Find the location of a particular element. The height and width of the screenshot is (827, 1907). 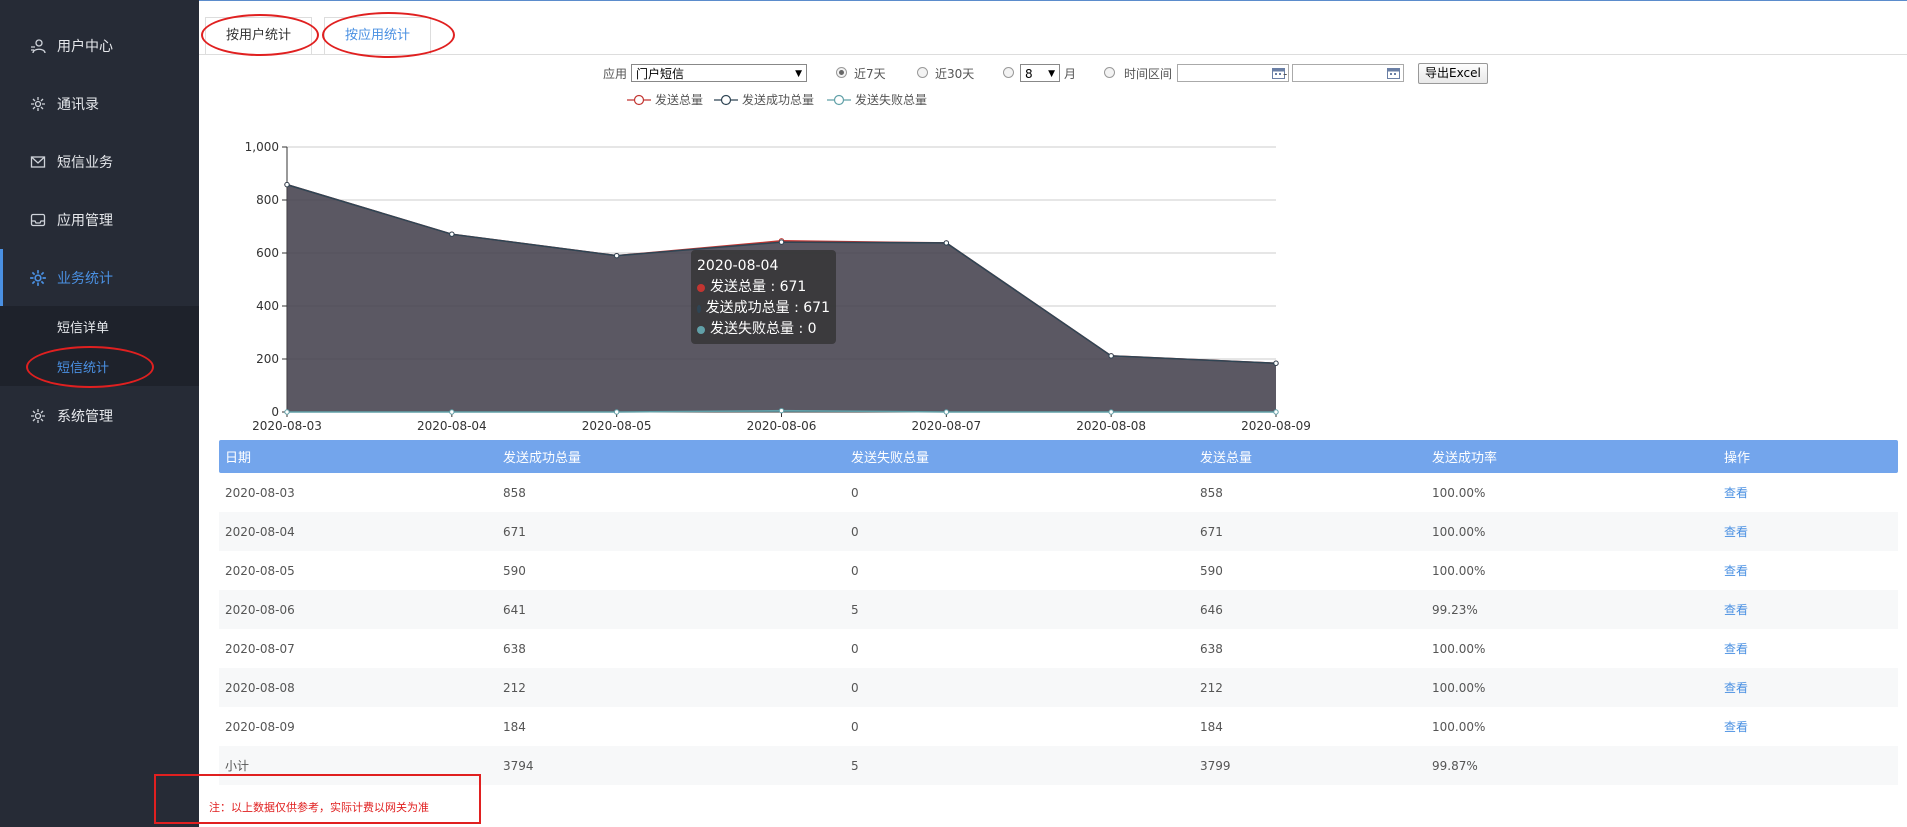

radio-7-days is located at coordinates (841, 72).